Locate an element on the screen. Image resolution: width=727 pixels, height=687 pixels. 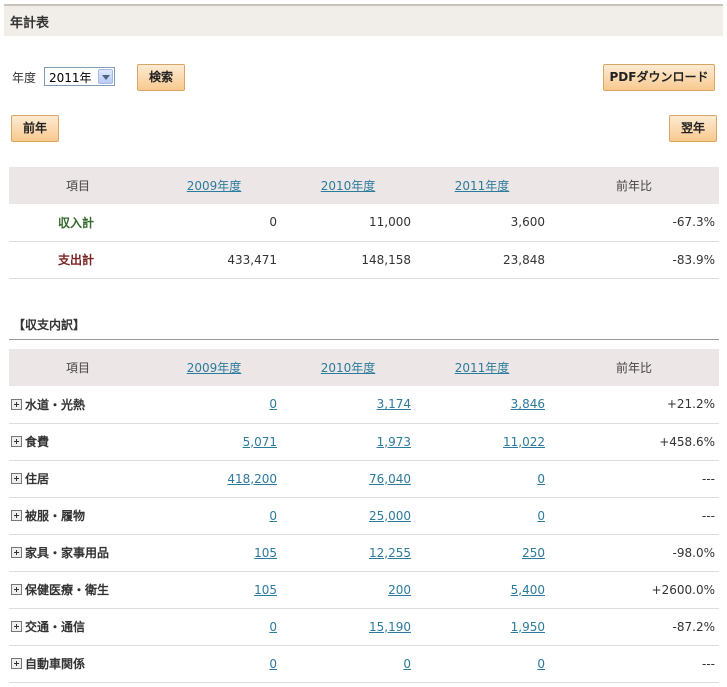
table-row: 交通・通信 0 15,190 1,950 -87.2% is located at coordinates (364, 627).